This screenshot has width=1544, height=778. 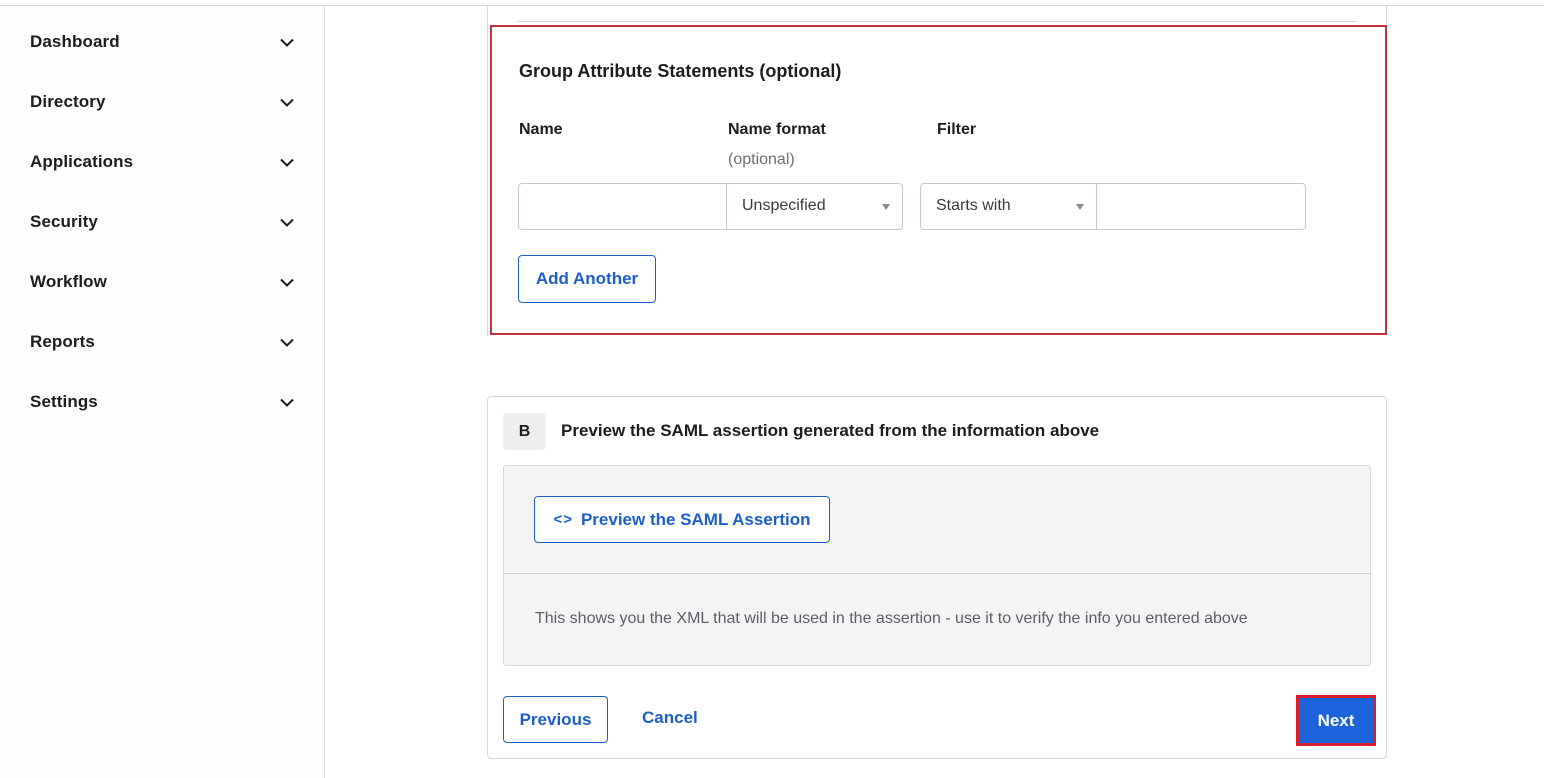 I want to click on name-format-optional-hint: (optional), so click(x=761, y=159).